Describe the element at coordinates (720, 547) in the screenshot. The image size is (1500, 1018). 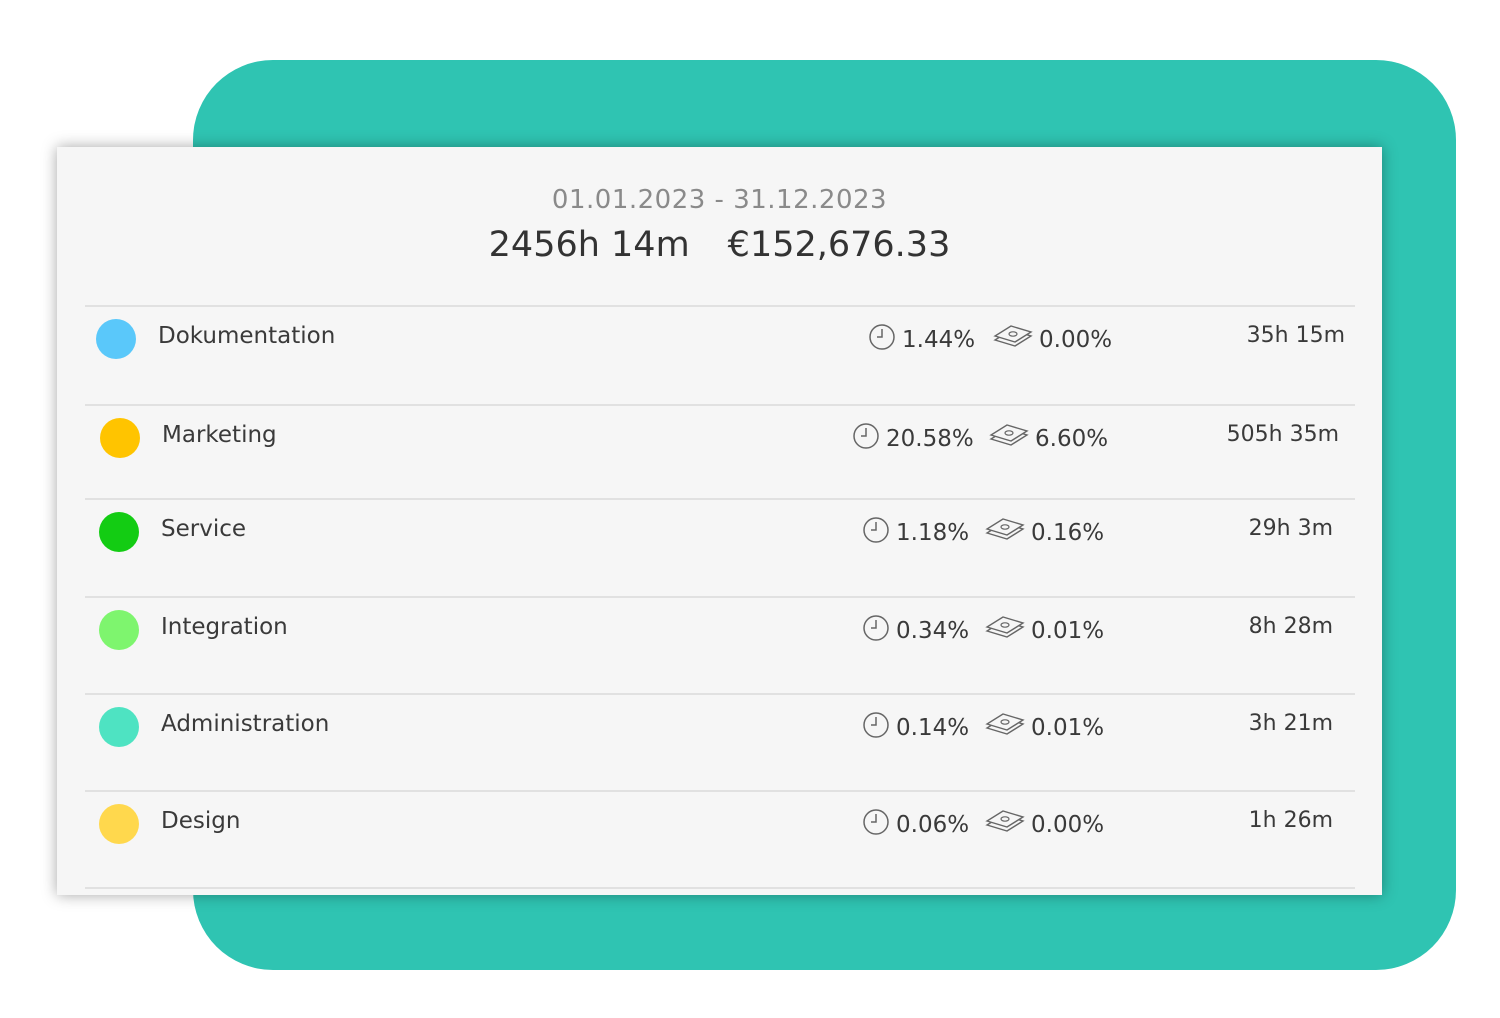
I see `category-row-service: Service 1.18% 0.16% 29h 3m` at that location.